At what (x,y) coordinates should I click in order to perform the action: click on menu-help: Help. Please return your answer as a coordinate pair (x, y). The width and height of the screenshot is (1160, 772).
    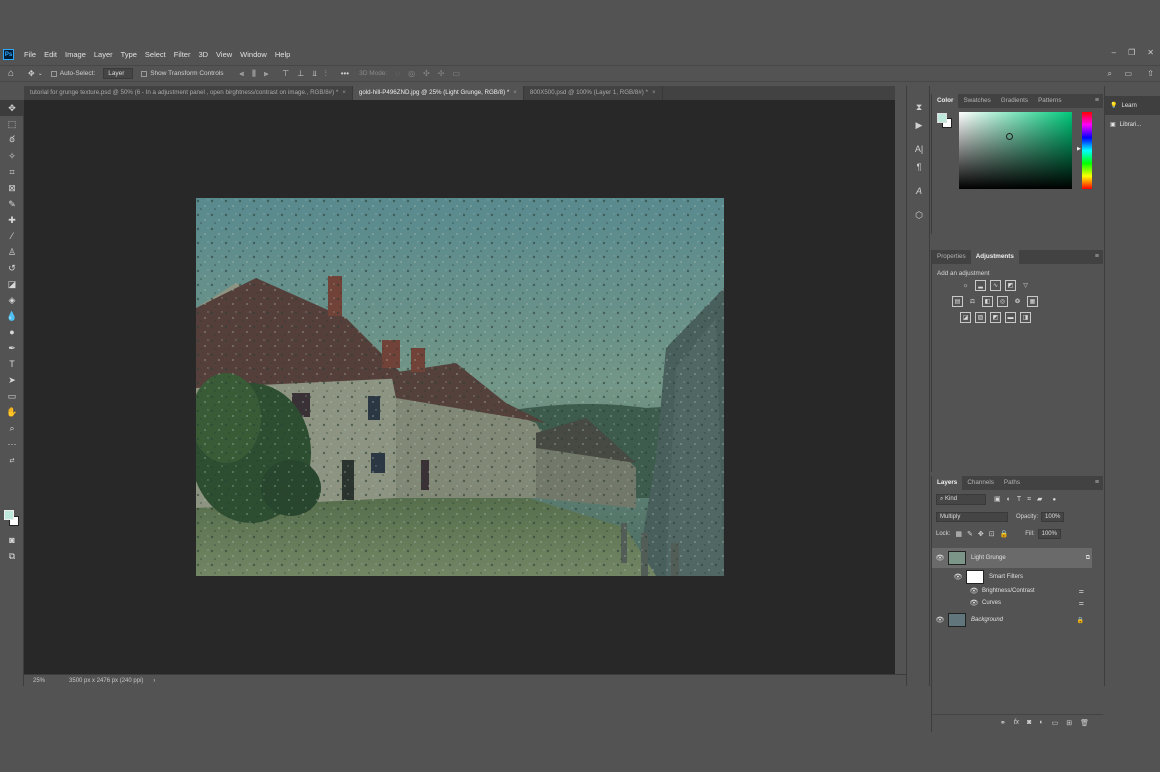
    Looking at the image, I should click on (282, 54).